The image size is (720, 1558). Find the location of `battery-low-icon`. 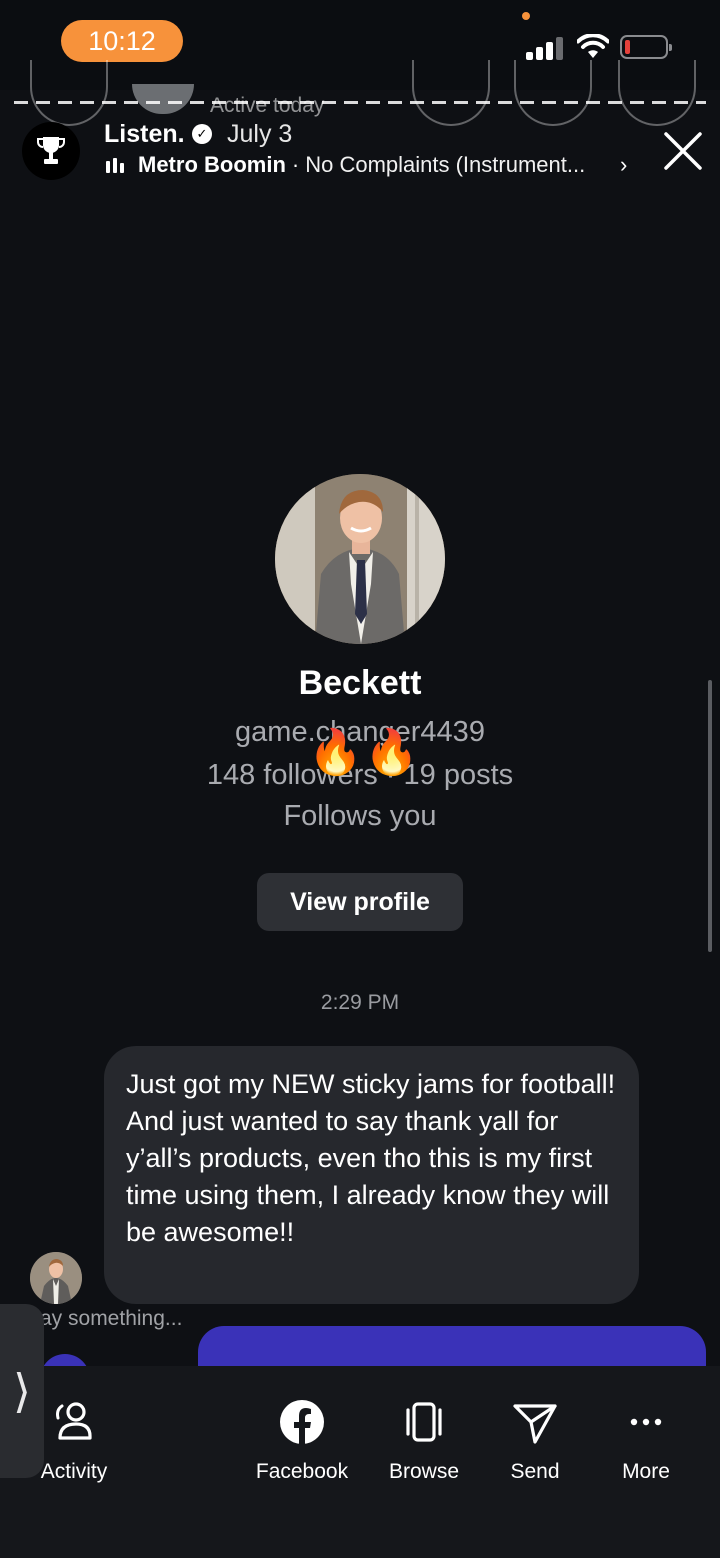

battery-low-icon is located at coordinates (646, 47).